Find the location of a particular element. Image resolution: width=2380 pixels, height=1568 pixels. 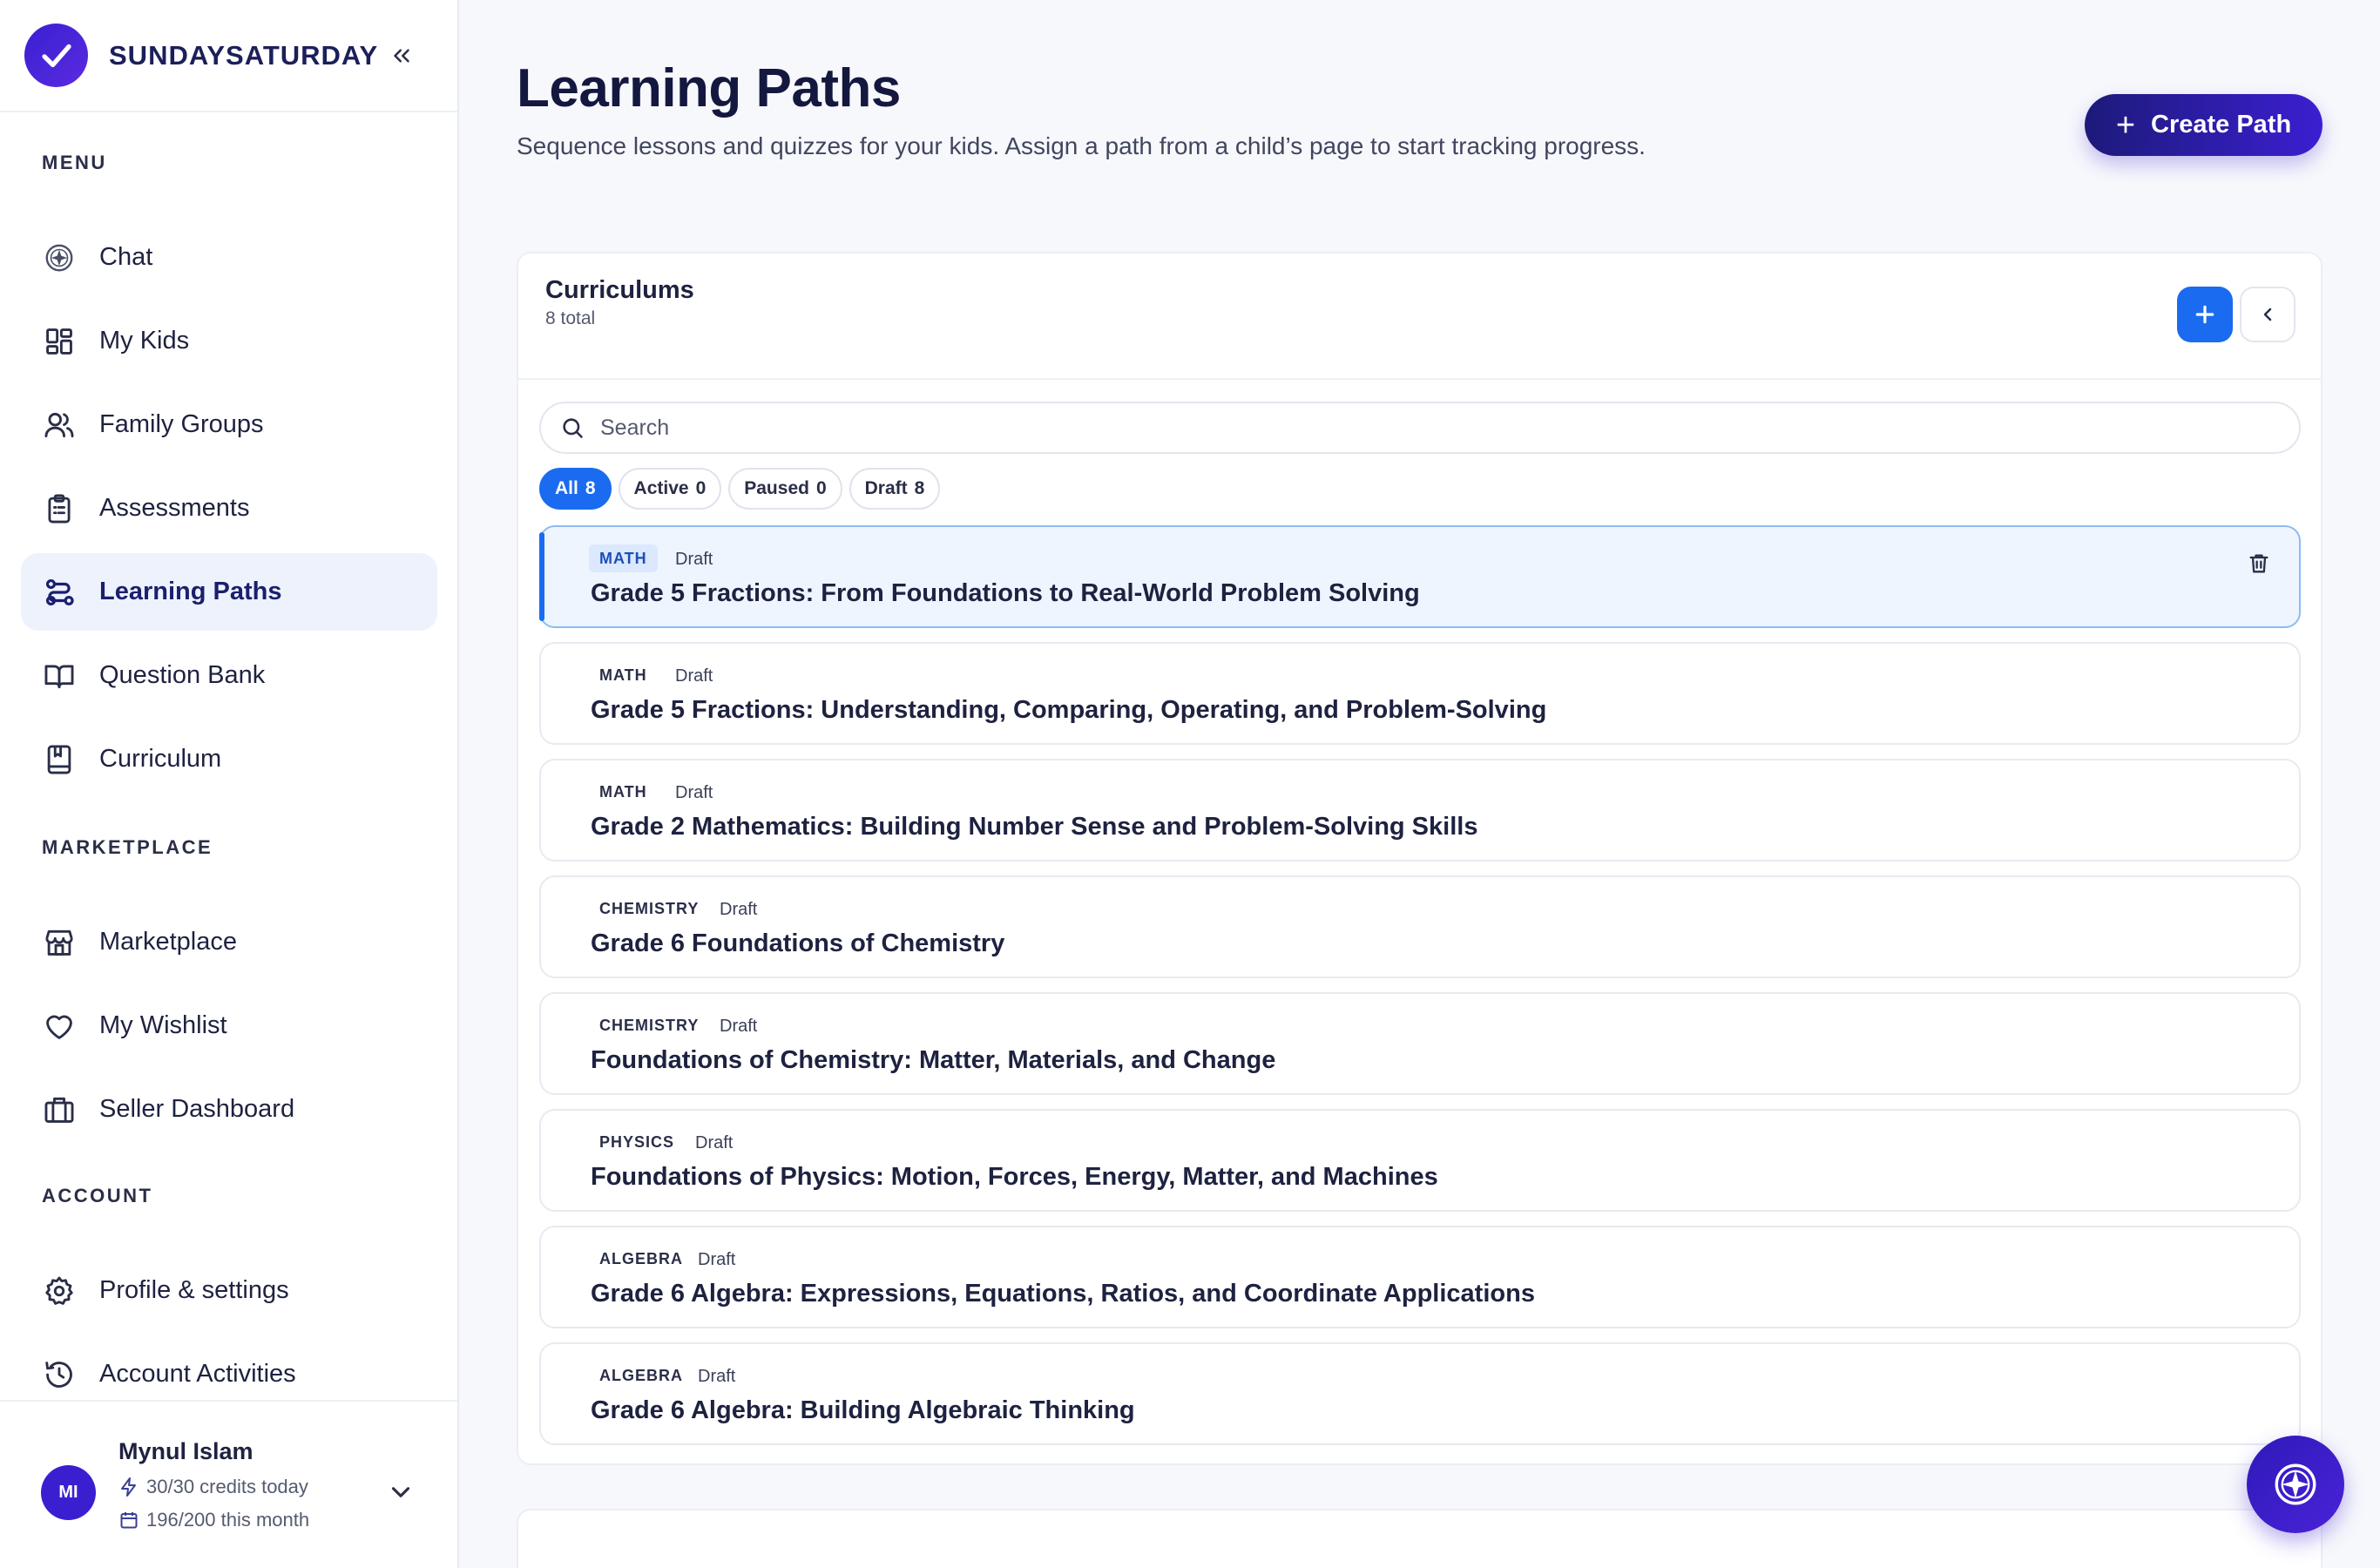

sidebar-item-my-wishlist: My Wishlist is located at coordinates (229, 1025).